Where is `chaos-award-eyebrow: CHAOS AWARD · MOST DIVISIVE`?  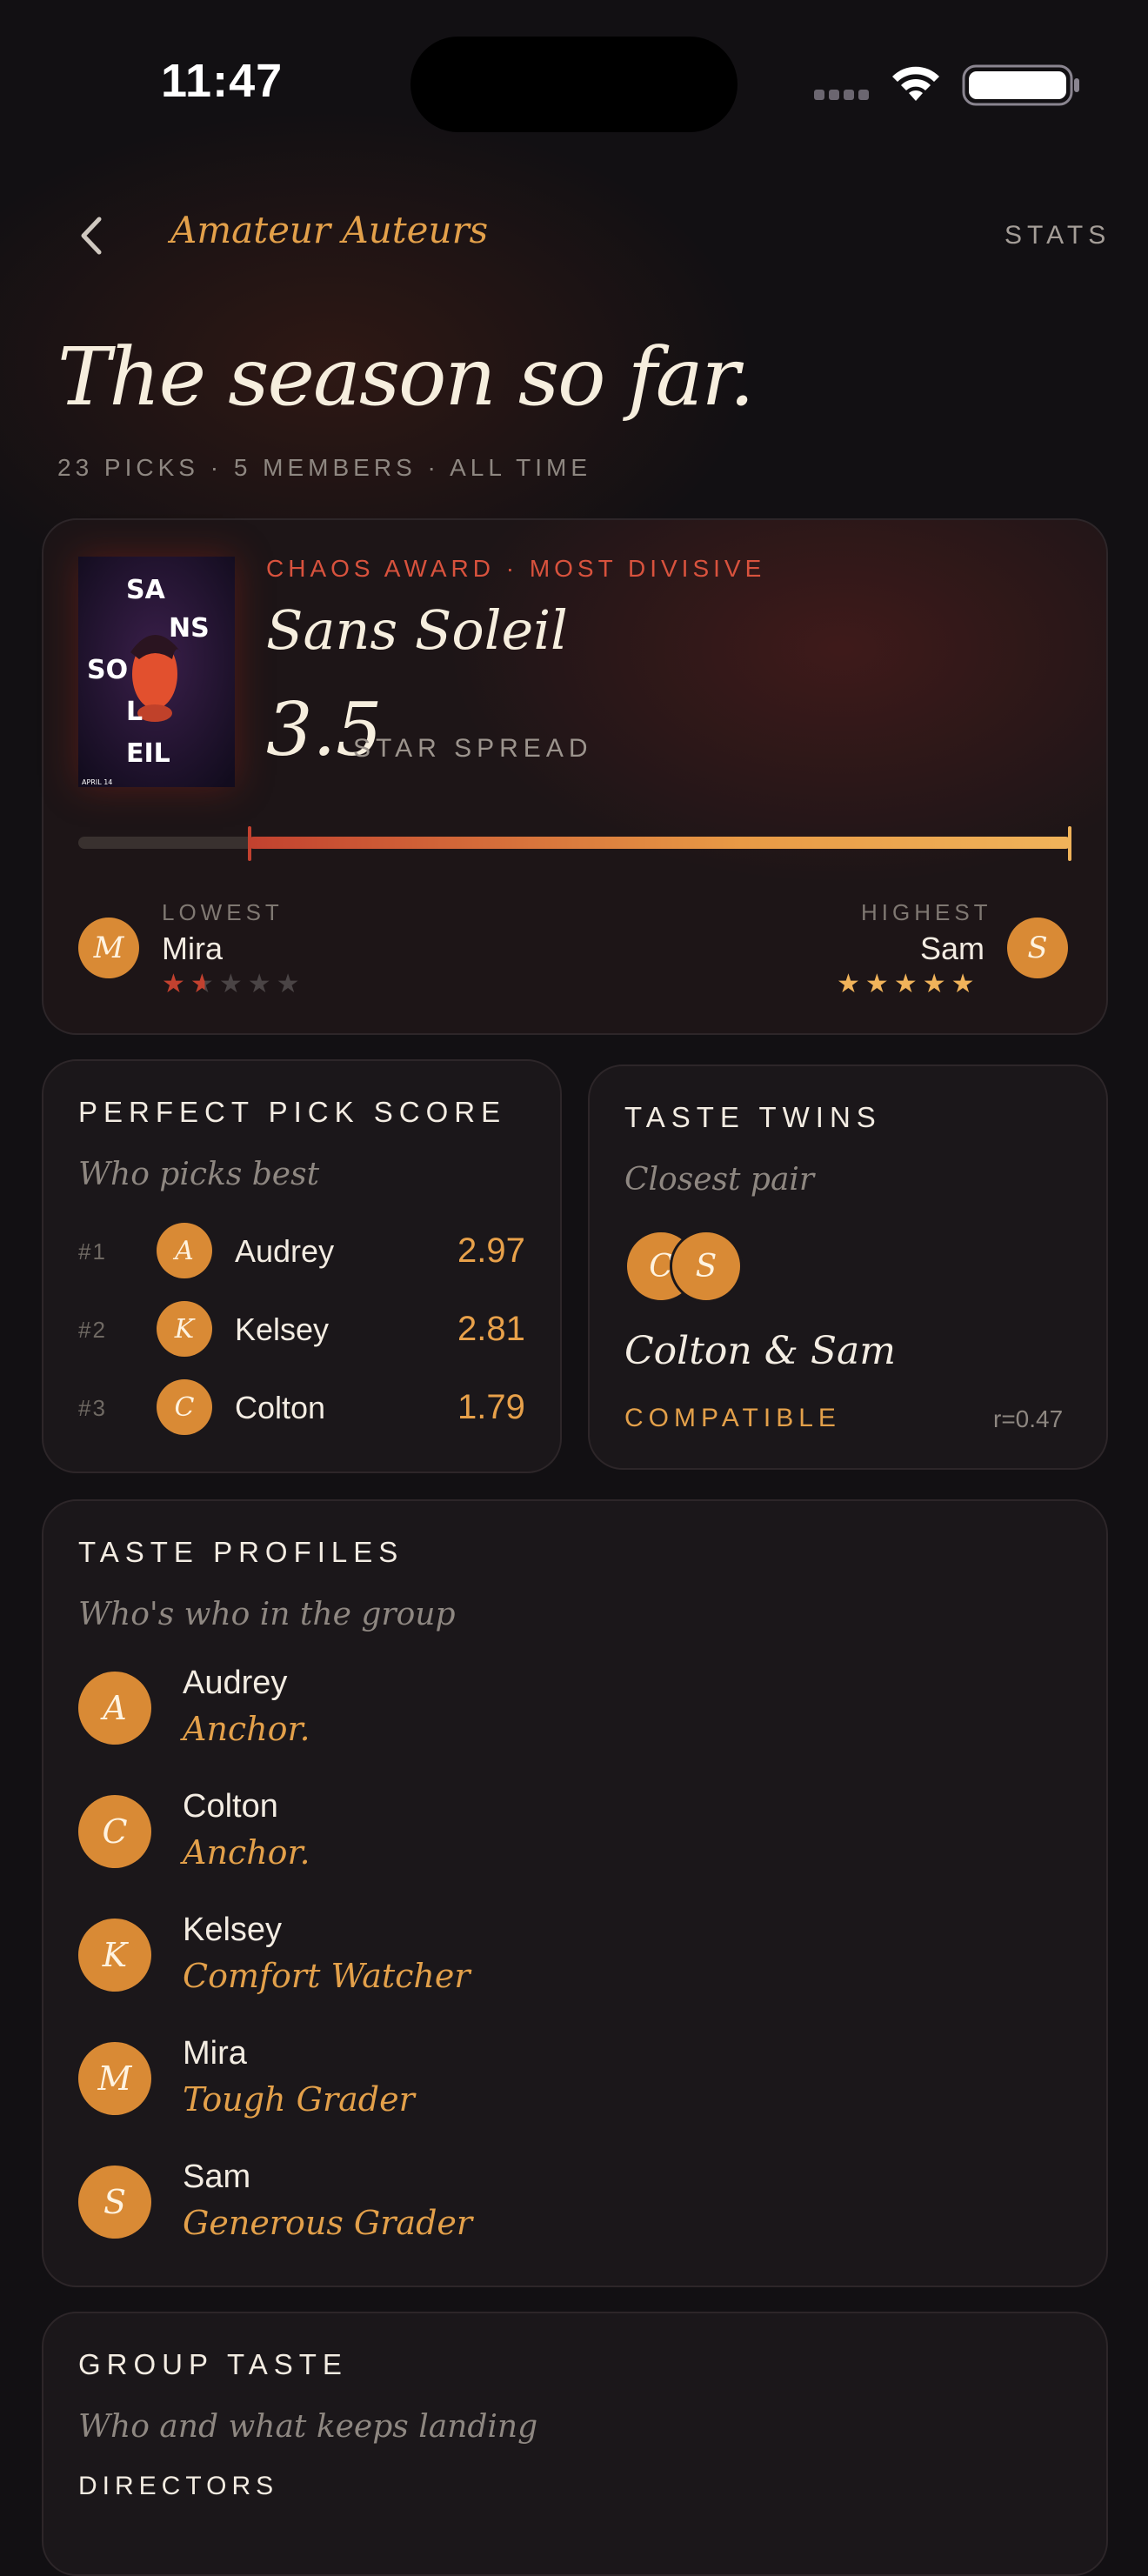 chaos-award-eyebrow: CHAOS AWARD · MOST DIVISIVE is located at coordinates (516, 568).